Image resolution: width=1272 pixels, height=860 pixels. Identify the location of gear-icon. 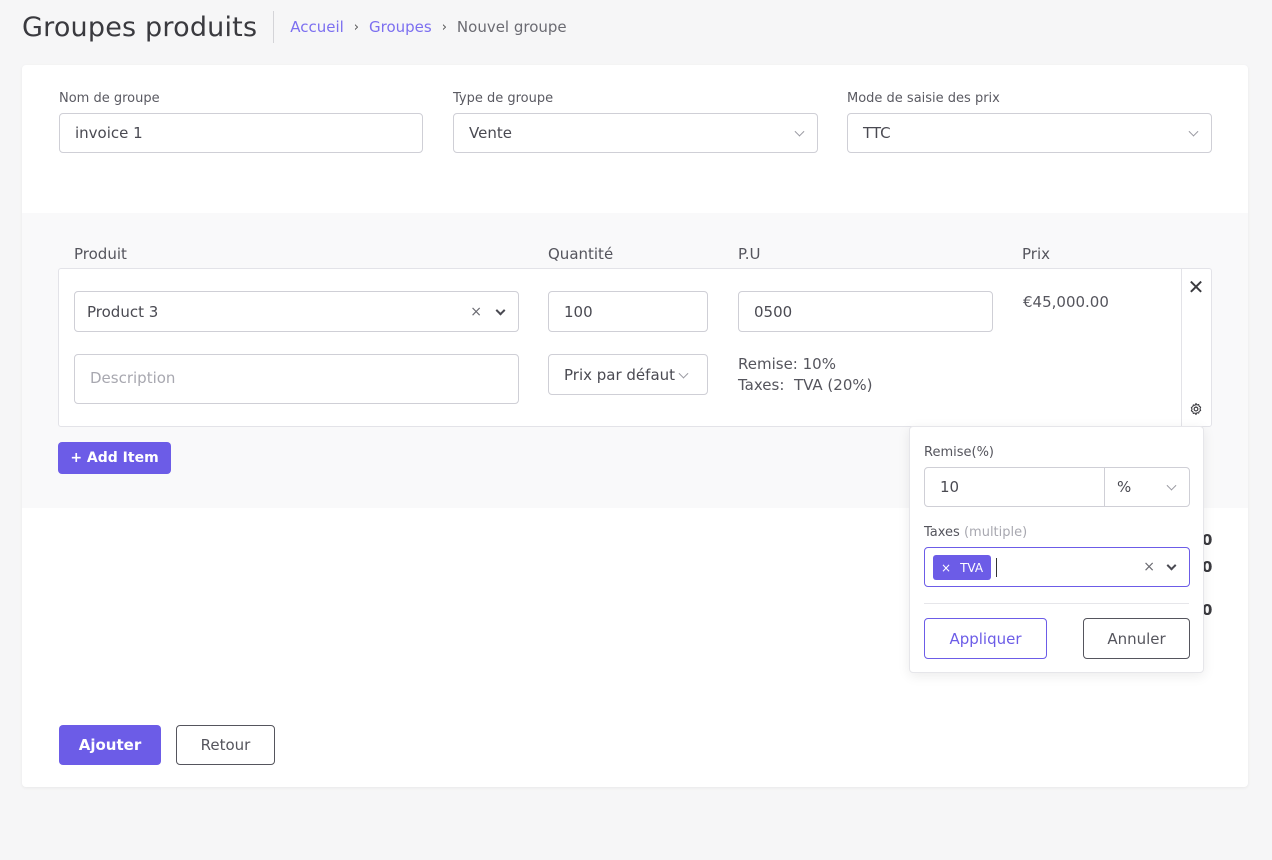
(1196, 409).